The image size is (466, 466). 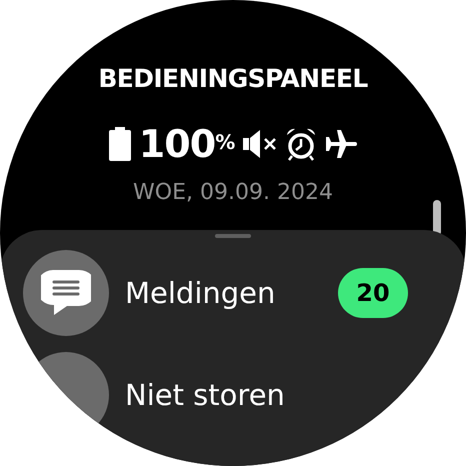 I want to click on menu-item-label: Niet storen, so click(x=266, y=395).